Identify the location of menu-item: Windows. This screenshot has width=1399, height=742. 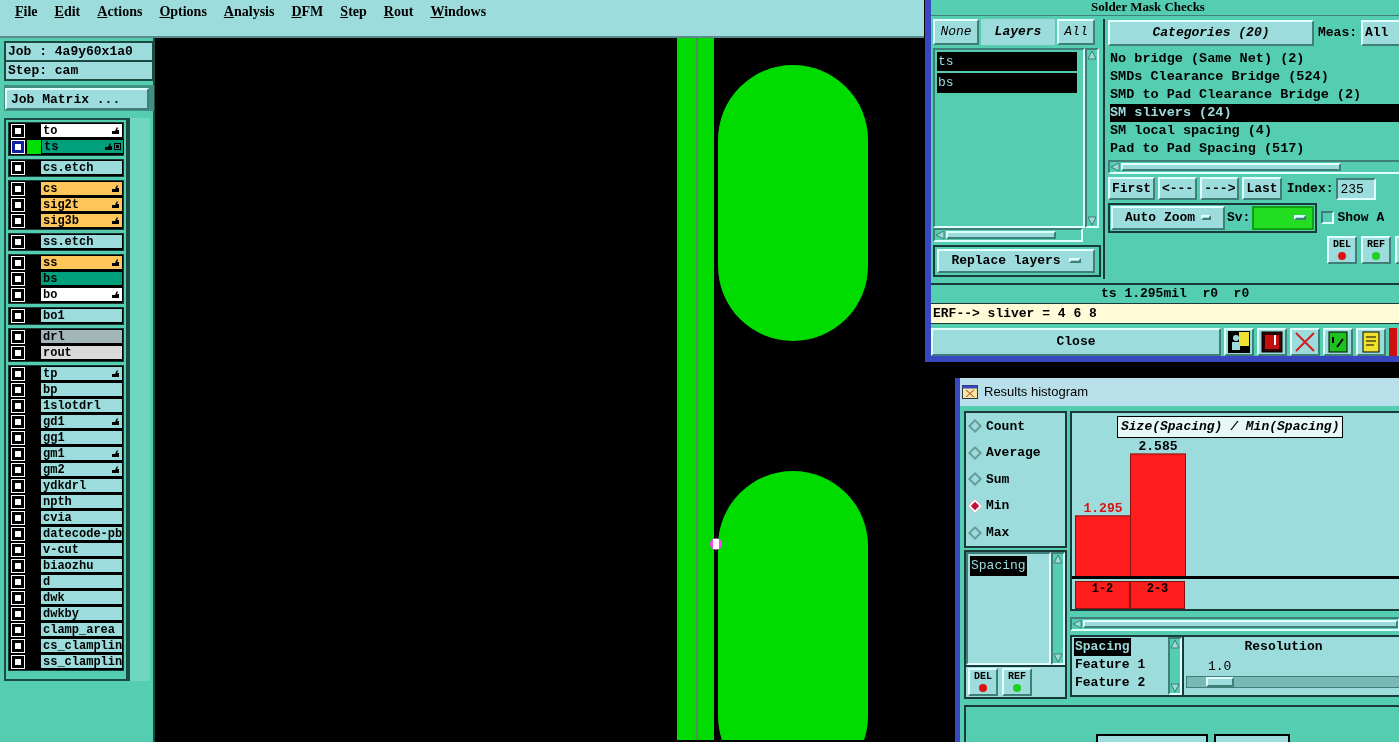
(458, 11).